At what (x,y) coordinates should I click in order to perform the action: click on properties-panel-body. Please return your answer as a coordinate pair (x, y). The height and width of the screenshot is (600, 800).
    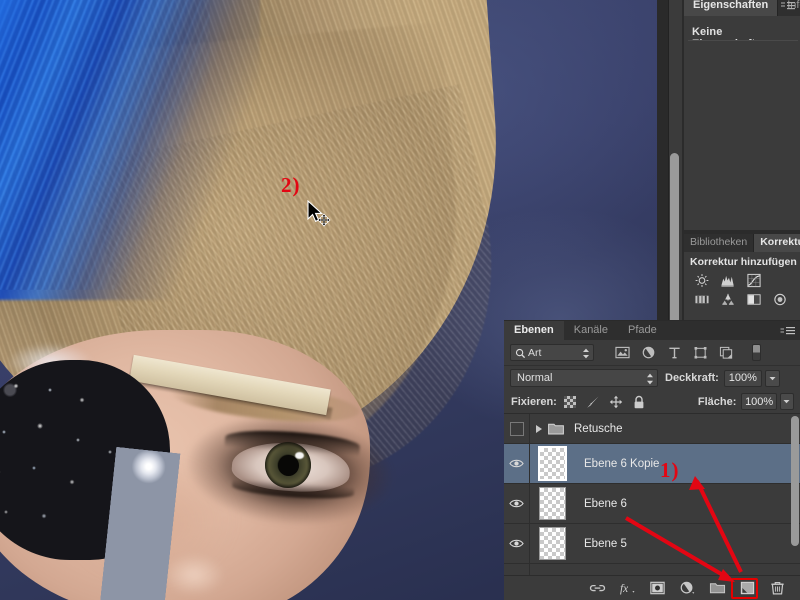
    Looking at the image, I should click on (743, 133).